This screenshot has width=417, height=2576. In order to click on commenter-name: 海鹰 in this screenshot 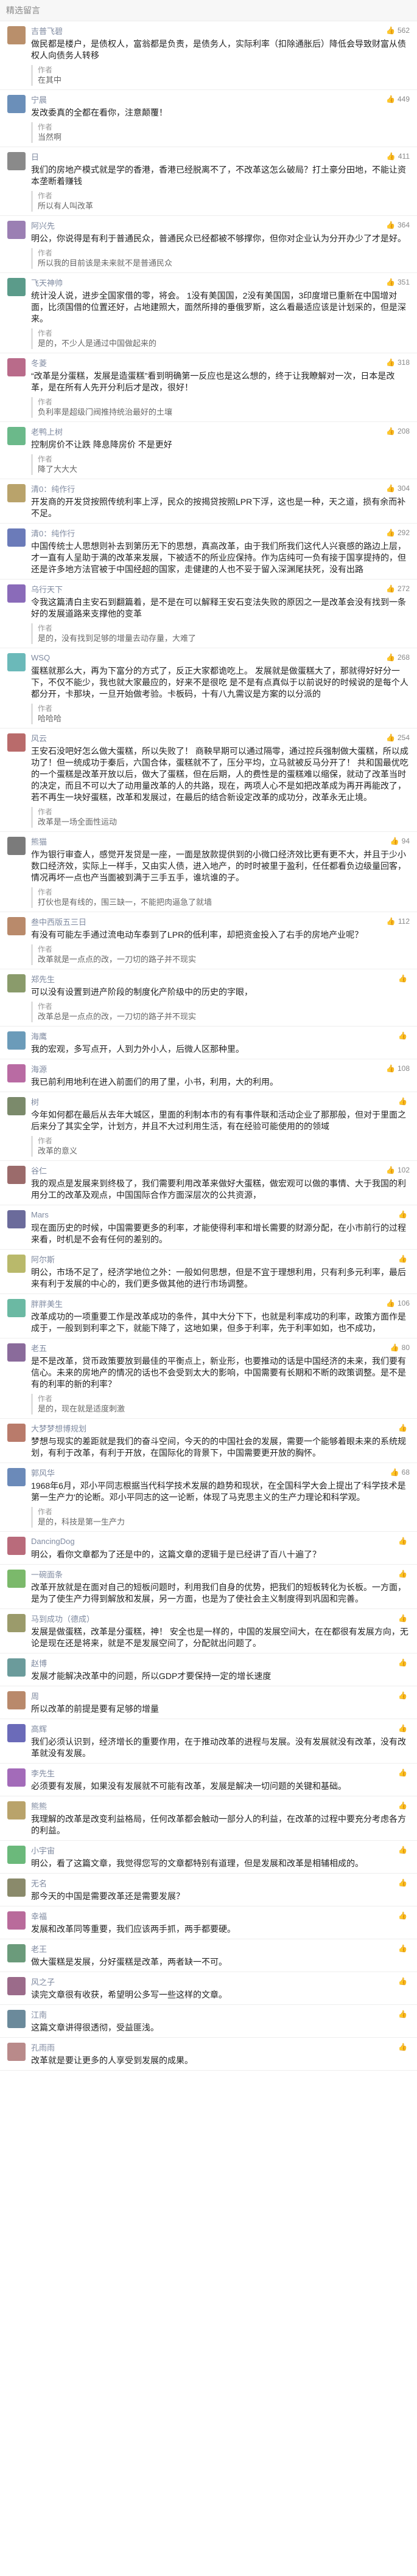, I will do `click(39, 1036)`.